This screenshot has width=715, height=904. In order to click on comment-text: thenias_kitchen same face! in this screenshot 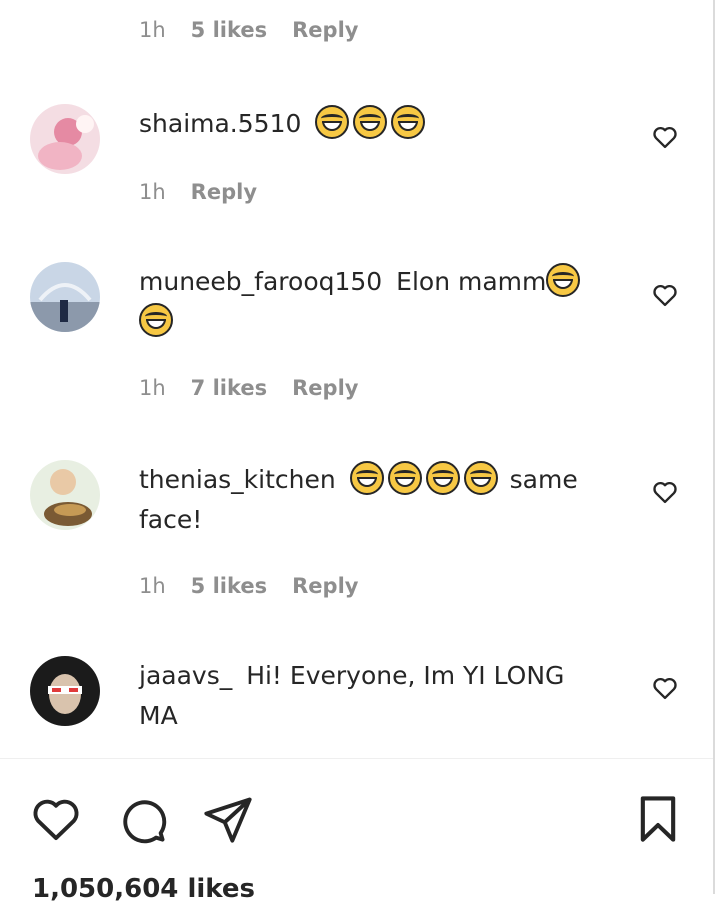, I will do `click(374, 500)`.